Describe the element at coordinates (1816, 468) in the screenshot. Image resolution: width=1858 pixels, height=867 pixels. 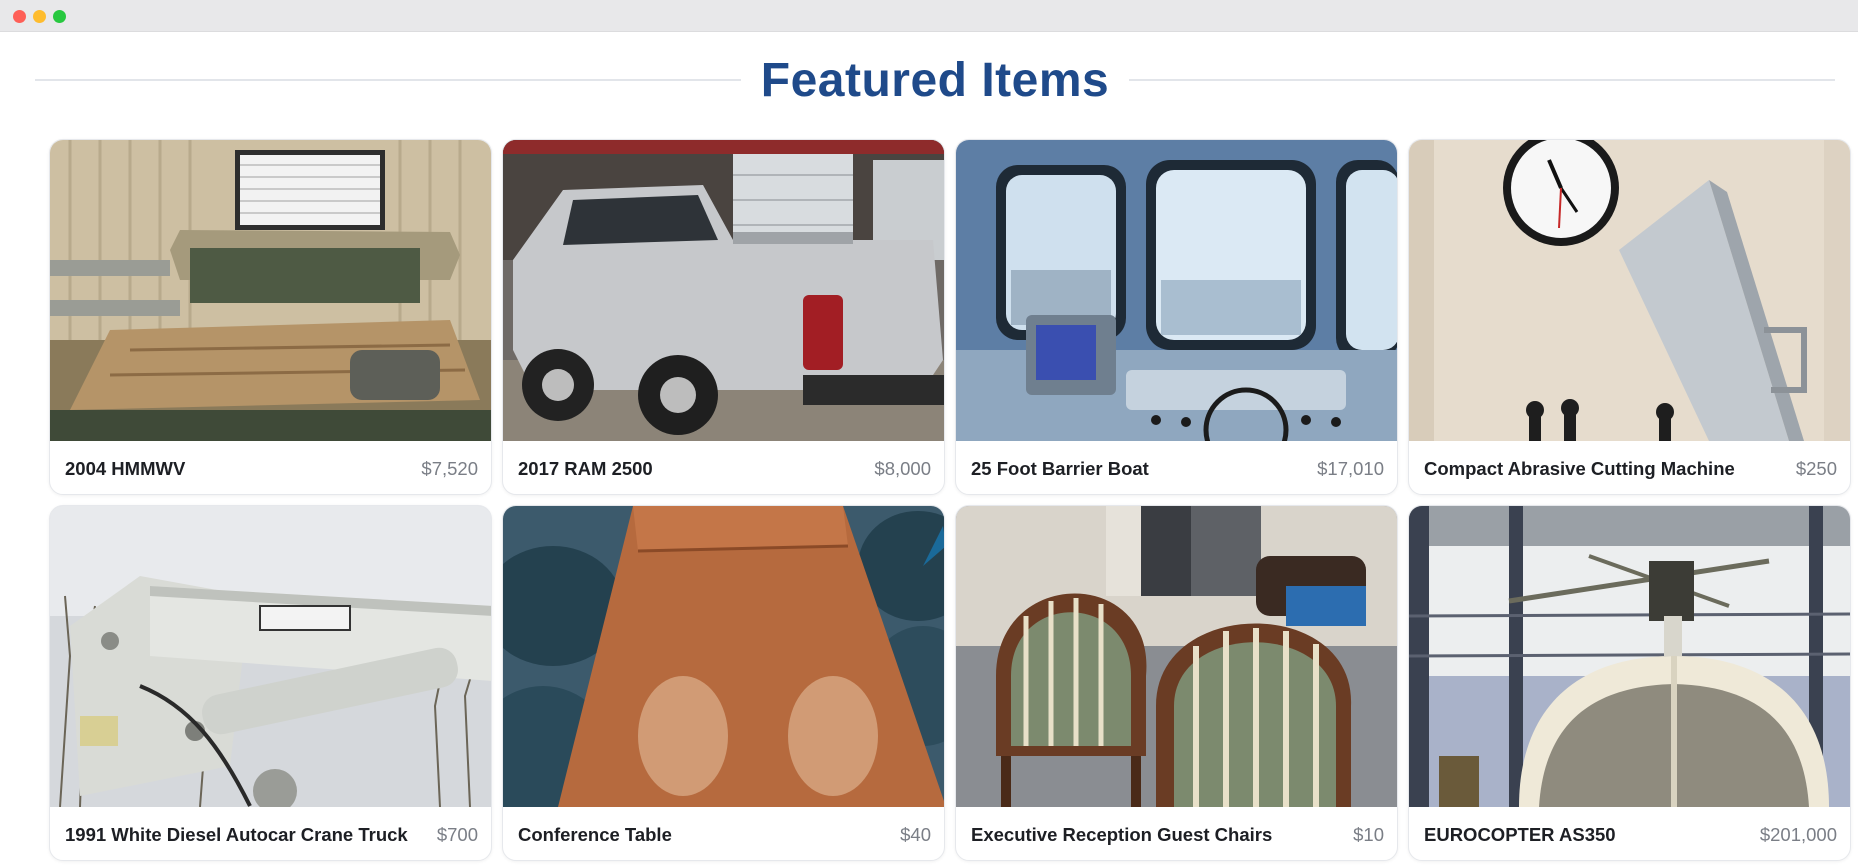
I see `item-price: $250` at that location.